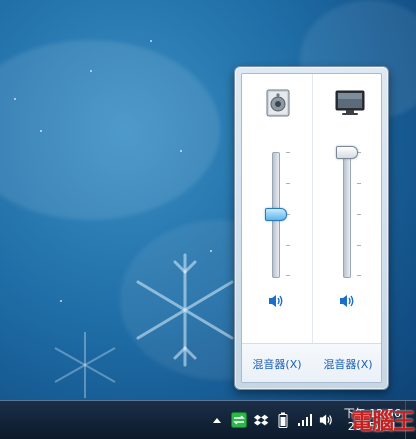 The height and width of the screenshot is (439, 416). Describe the element at coordinates (348, 364) in the screenshot. I see `monitor-mixer-link: 混音器(X)` at that location.